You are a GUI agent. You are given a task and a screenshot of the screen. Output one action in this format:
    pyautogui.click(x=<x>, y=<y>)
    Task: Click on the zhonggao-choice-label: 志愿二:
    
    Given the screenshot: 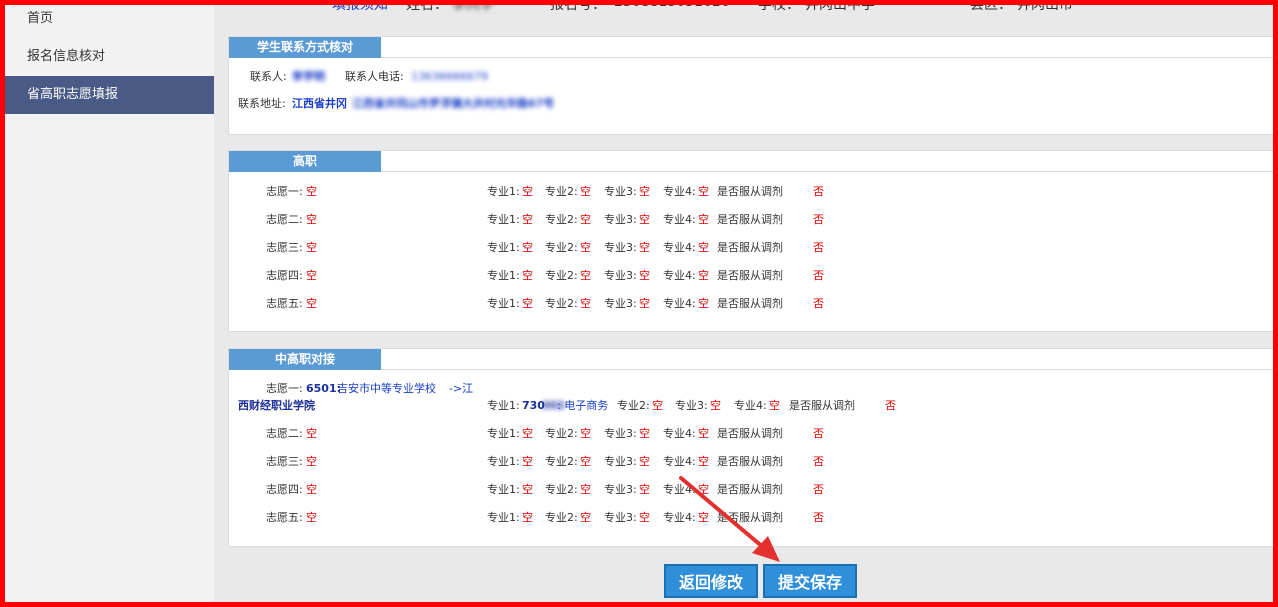 What is the action you would take?
    pyautogui.click(x=284, y=433)
    